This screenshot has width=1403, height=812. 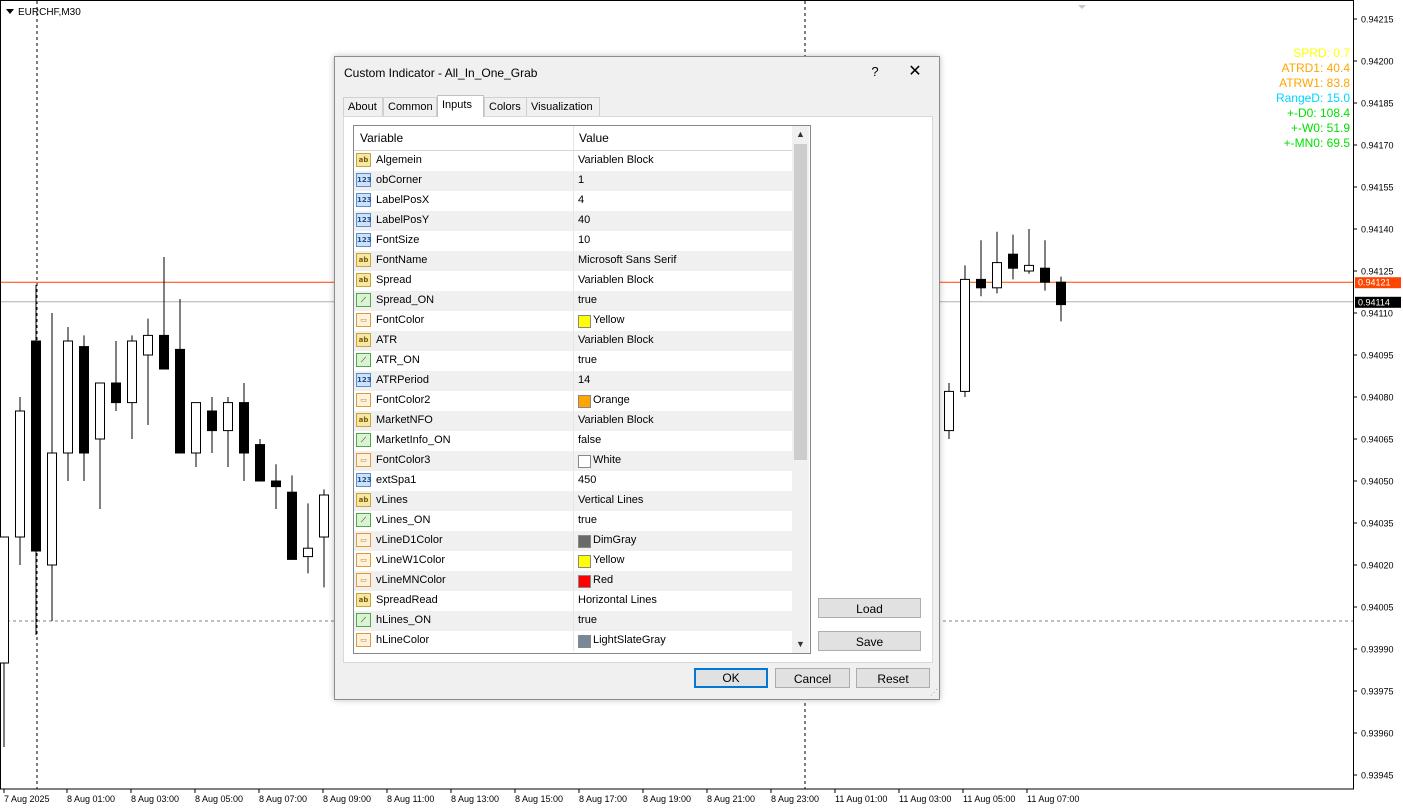 I want to click on tab-common: Common, so click(x=410, y=107).